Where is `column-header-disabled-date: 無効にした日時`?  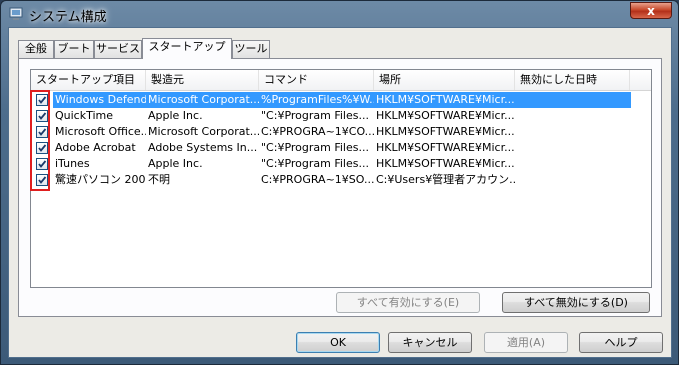 column-header-disabled-date: 無効にした日時 is located at coordinates (572, 80).